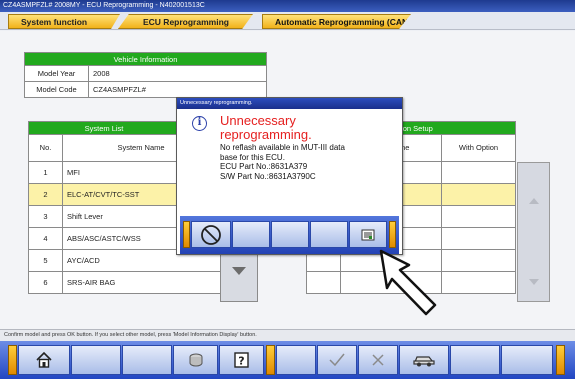 The height and width of the screenshot is (379, 575). I want to click on ok-button, so click(337, 360).